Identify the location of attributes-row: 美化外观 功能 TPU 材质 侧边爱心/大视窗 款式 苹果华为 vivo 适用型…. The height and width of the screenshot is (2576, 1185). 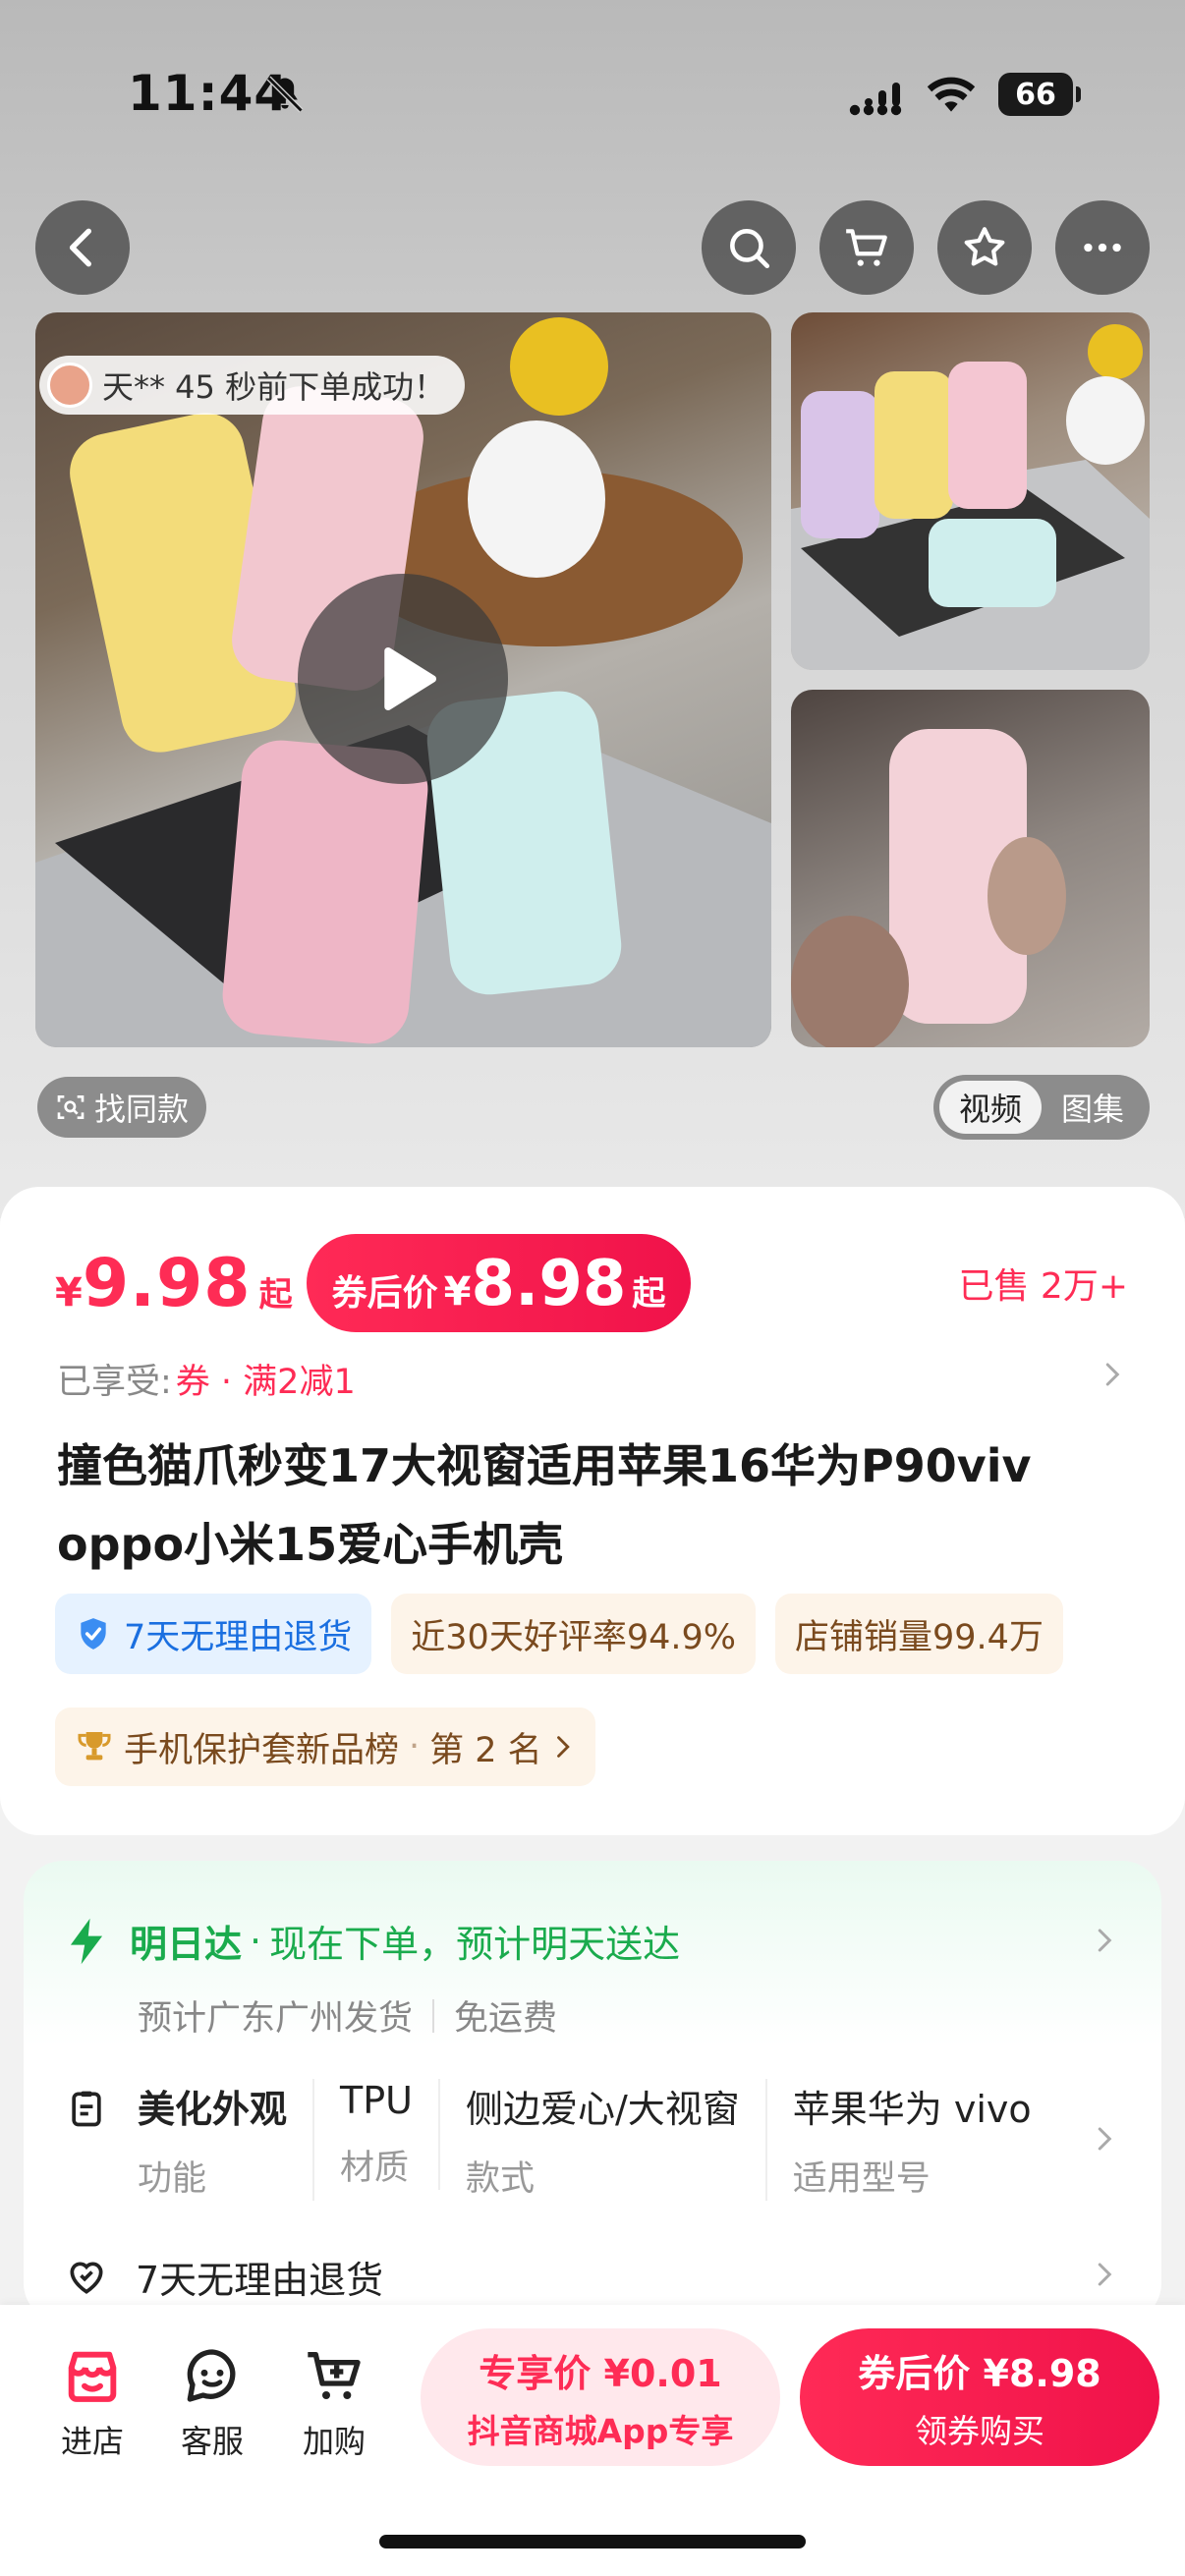
(546, 2137).